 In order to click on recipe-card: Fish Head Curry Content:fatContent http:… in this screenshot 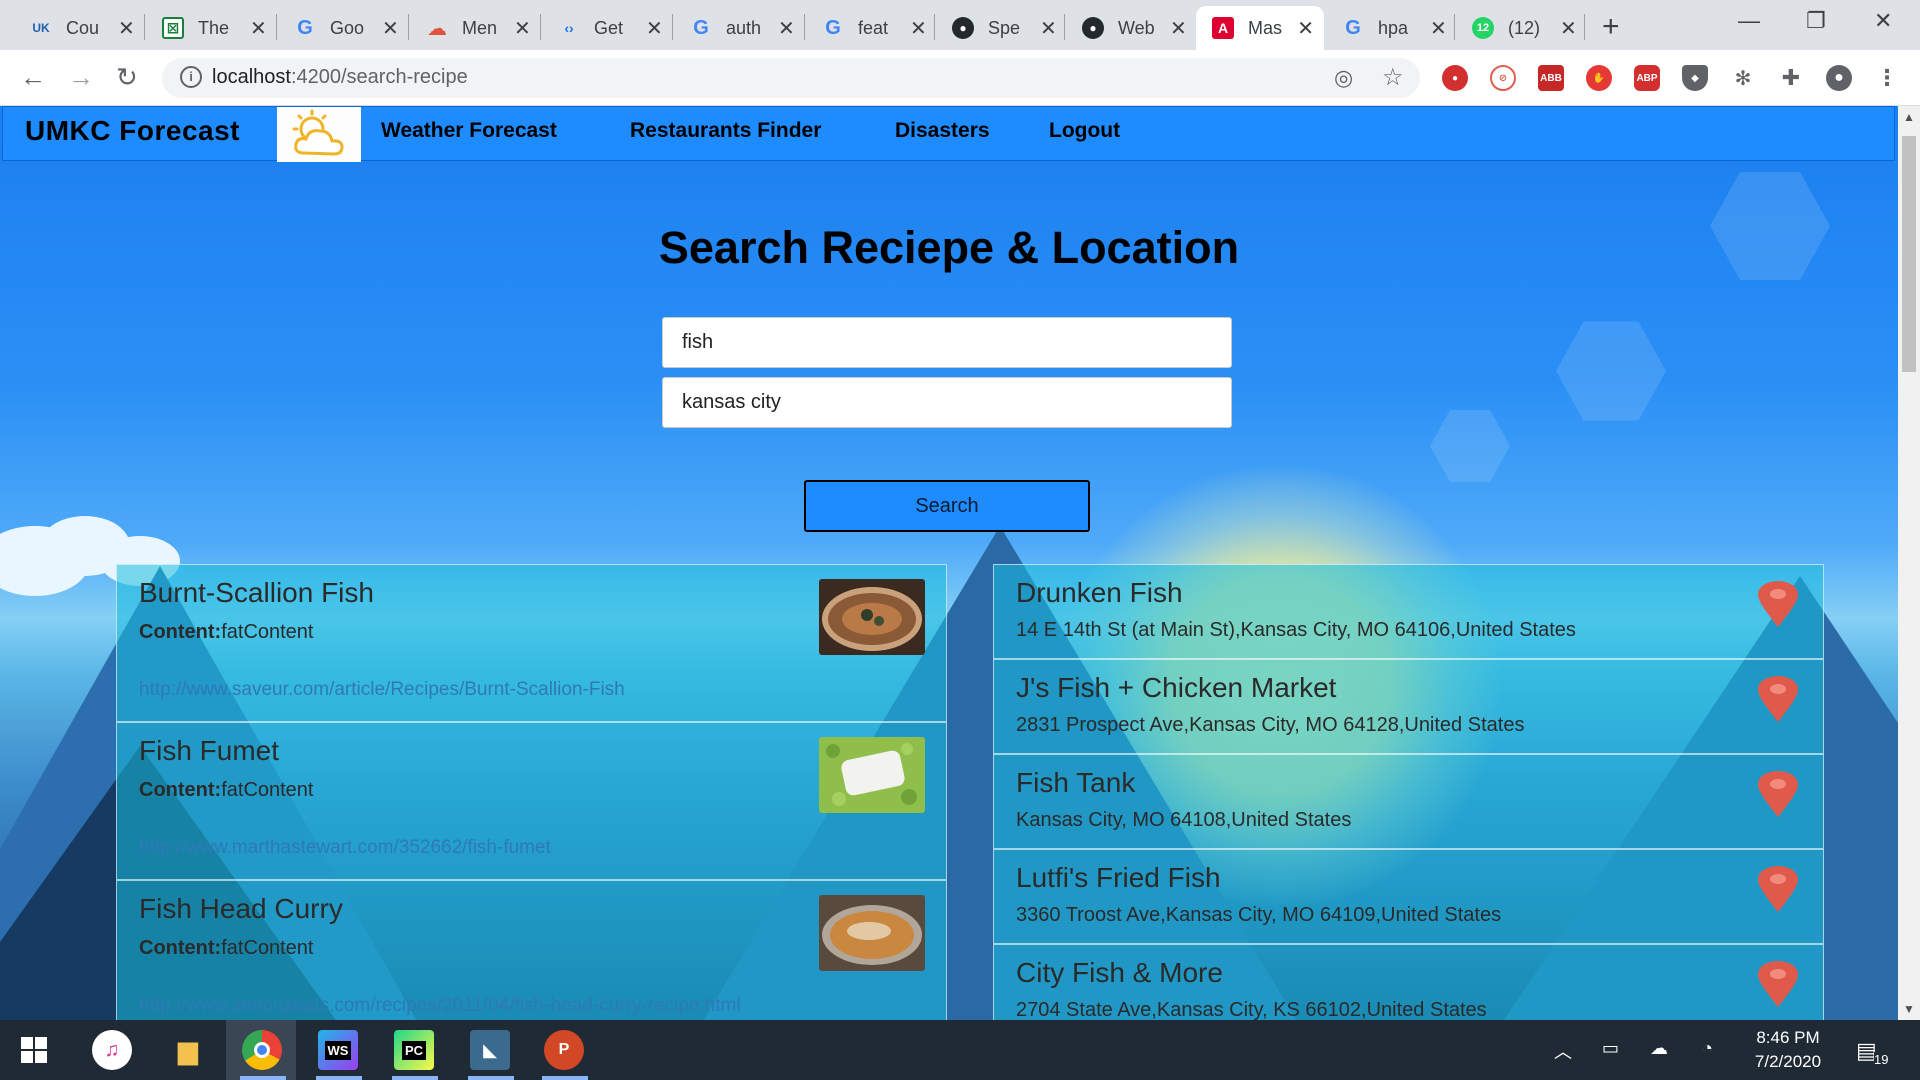, I will do `click(531, 950)`.